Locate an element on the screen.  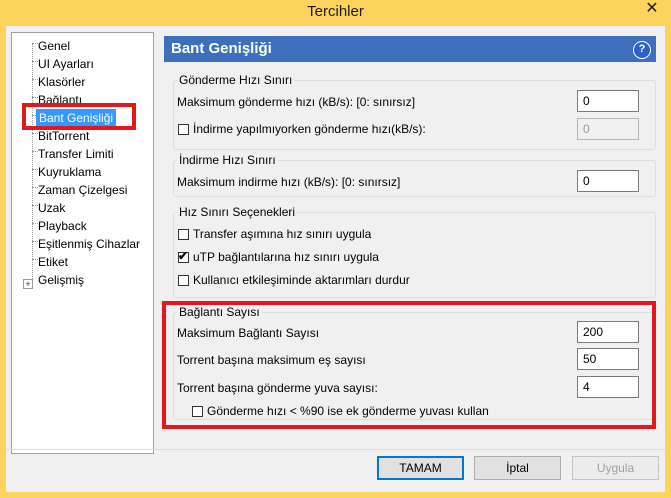
sidebar-item-playback: Playback is located at coordinates (62, 226).